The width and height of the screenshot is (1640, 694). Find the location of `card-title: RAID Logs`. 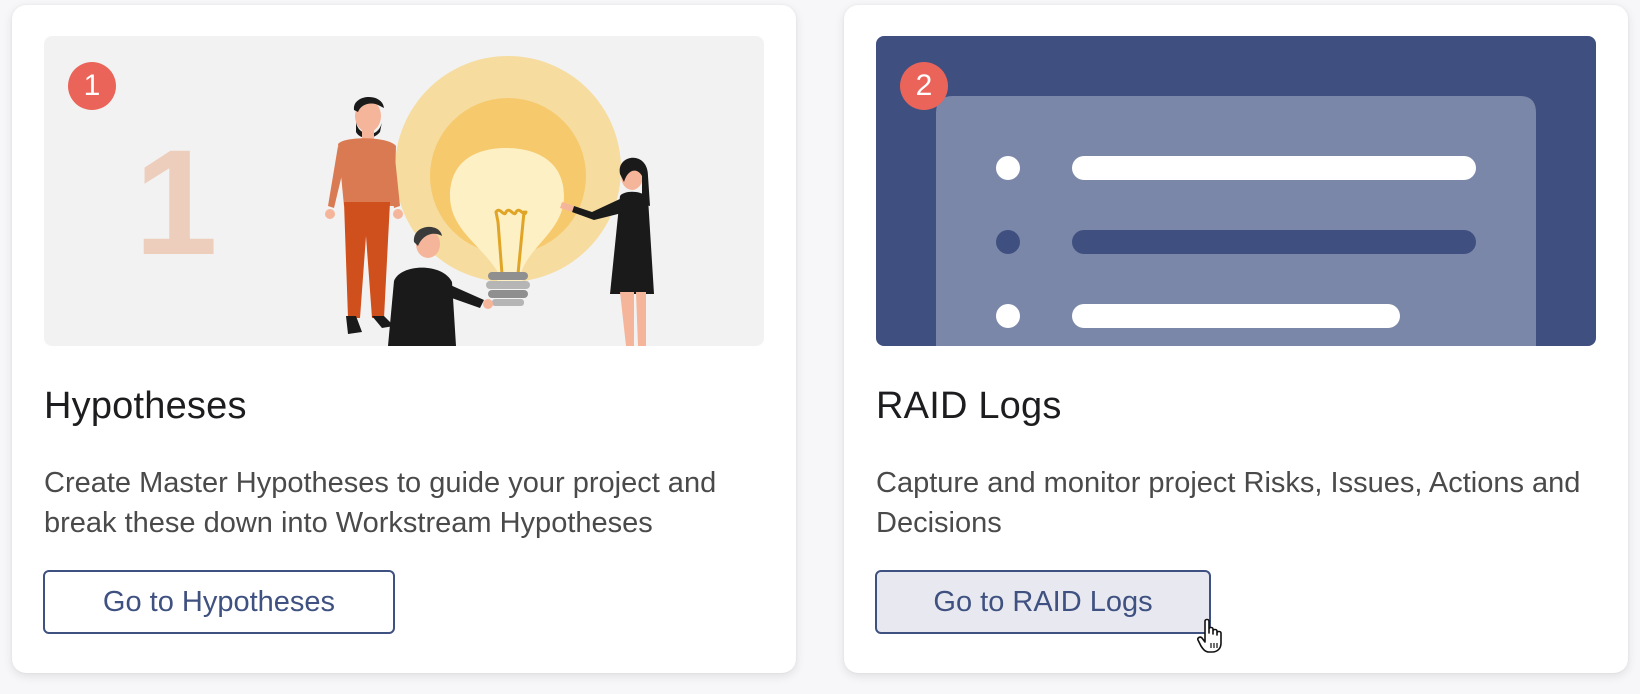

card-title: RAID Logs is located at coordinates (969, 406).